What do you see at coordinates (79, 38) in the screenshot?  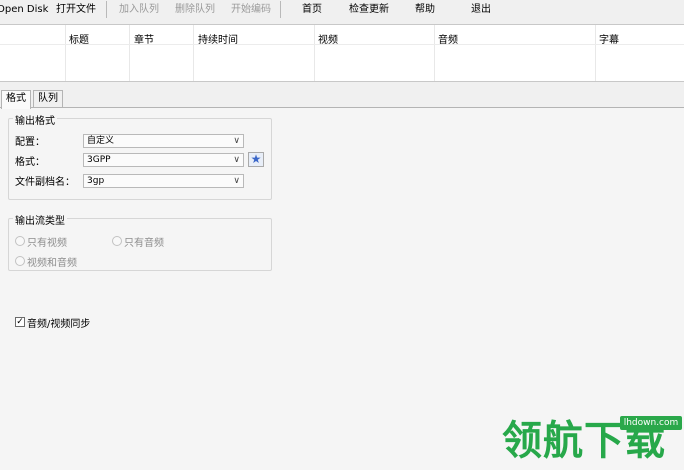 I see `column-header-title: 标题` at bounding box center [79, 38].